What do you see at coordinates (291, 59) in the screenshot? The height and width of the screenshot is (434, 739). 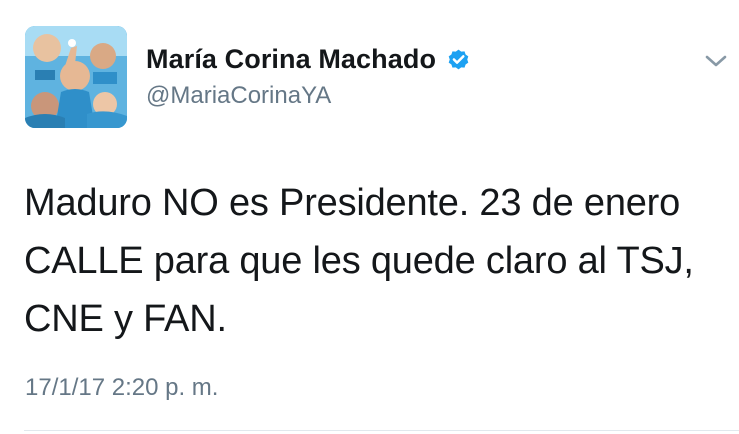 I see `author-display-name: María Corina Machado` at bounding box center [291, 59].